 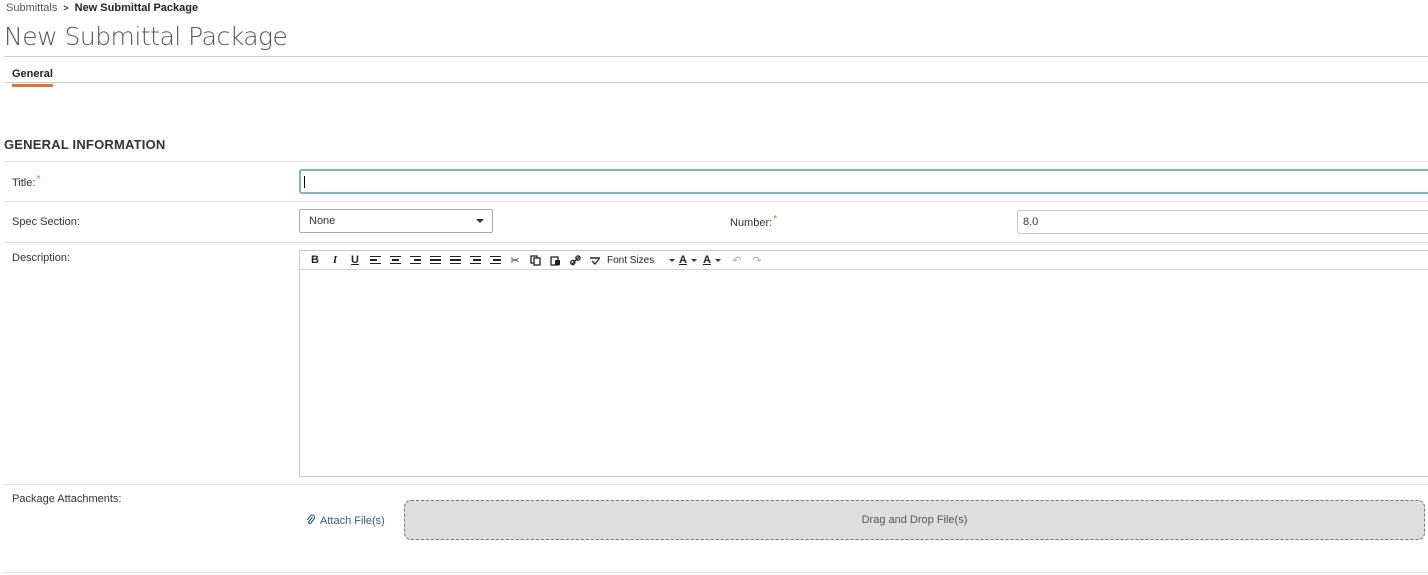 I want to click on attach-files-text: Attach File(s), so click(x=352, y=521).